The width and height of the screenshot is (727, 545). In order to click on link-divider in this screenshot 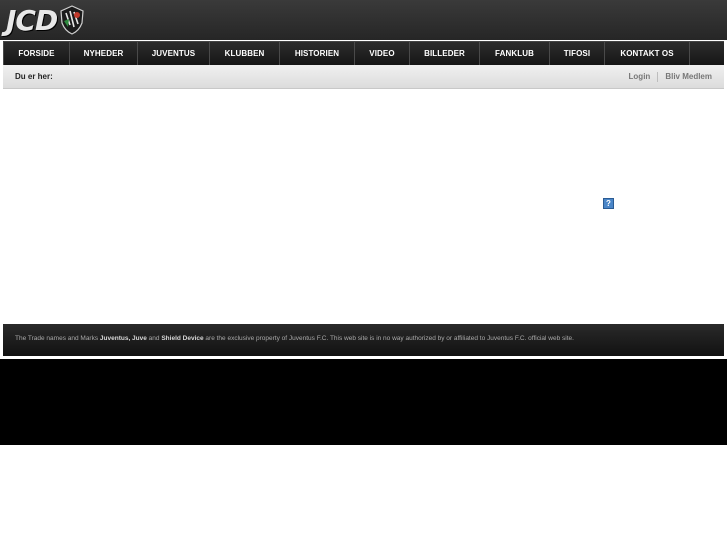, I will do `click(658, 77)`.